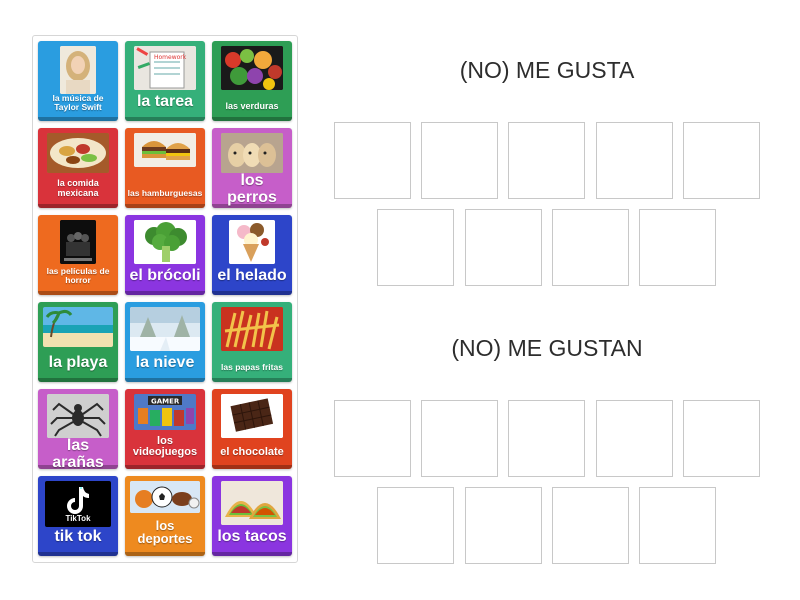 This screenshot has height=600, width=800. What do you see at coordinates (165, 363) in the screenshot?
I see `card-label: la nieve` at bounding box center [165, 363].